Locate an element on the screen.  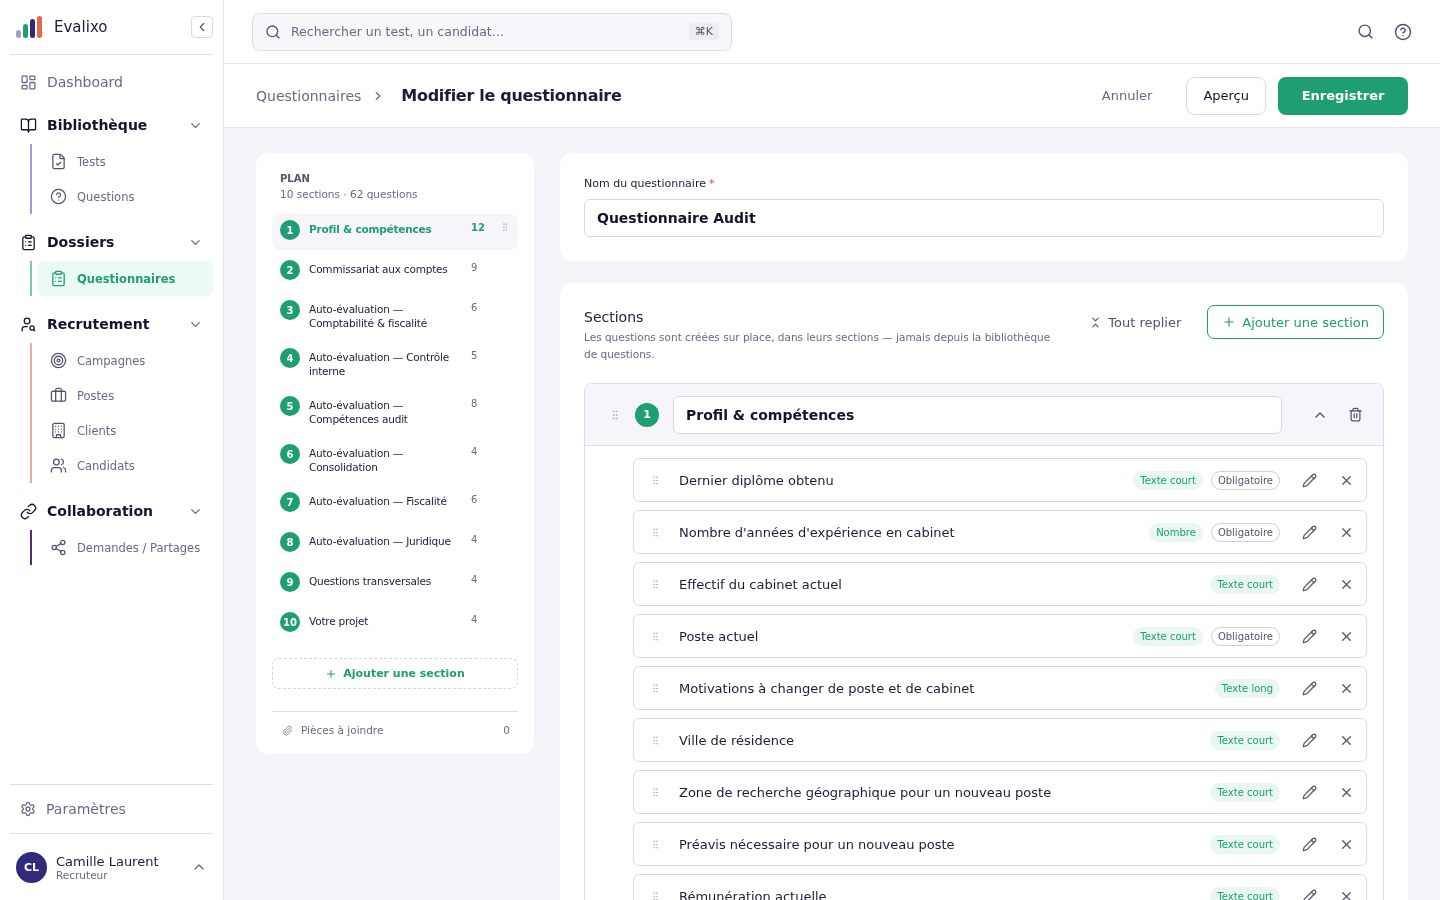
nav-subitem: Campagnes is located at coordinates (125, 360).